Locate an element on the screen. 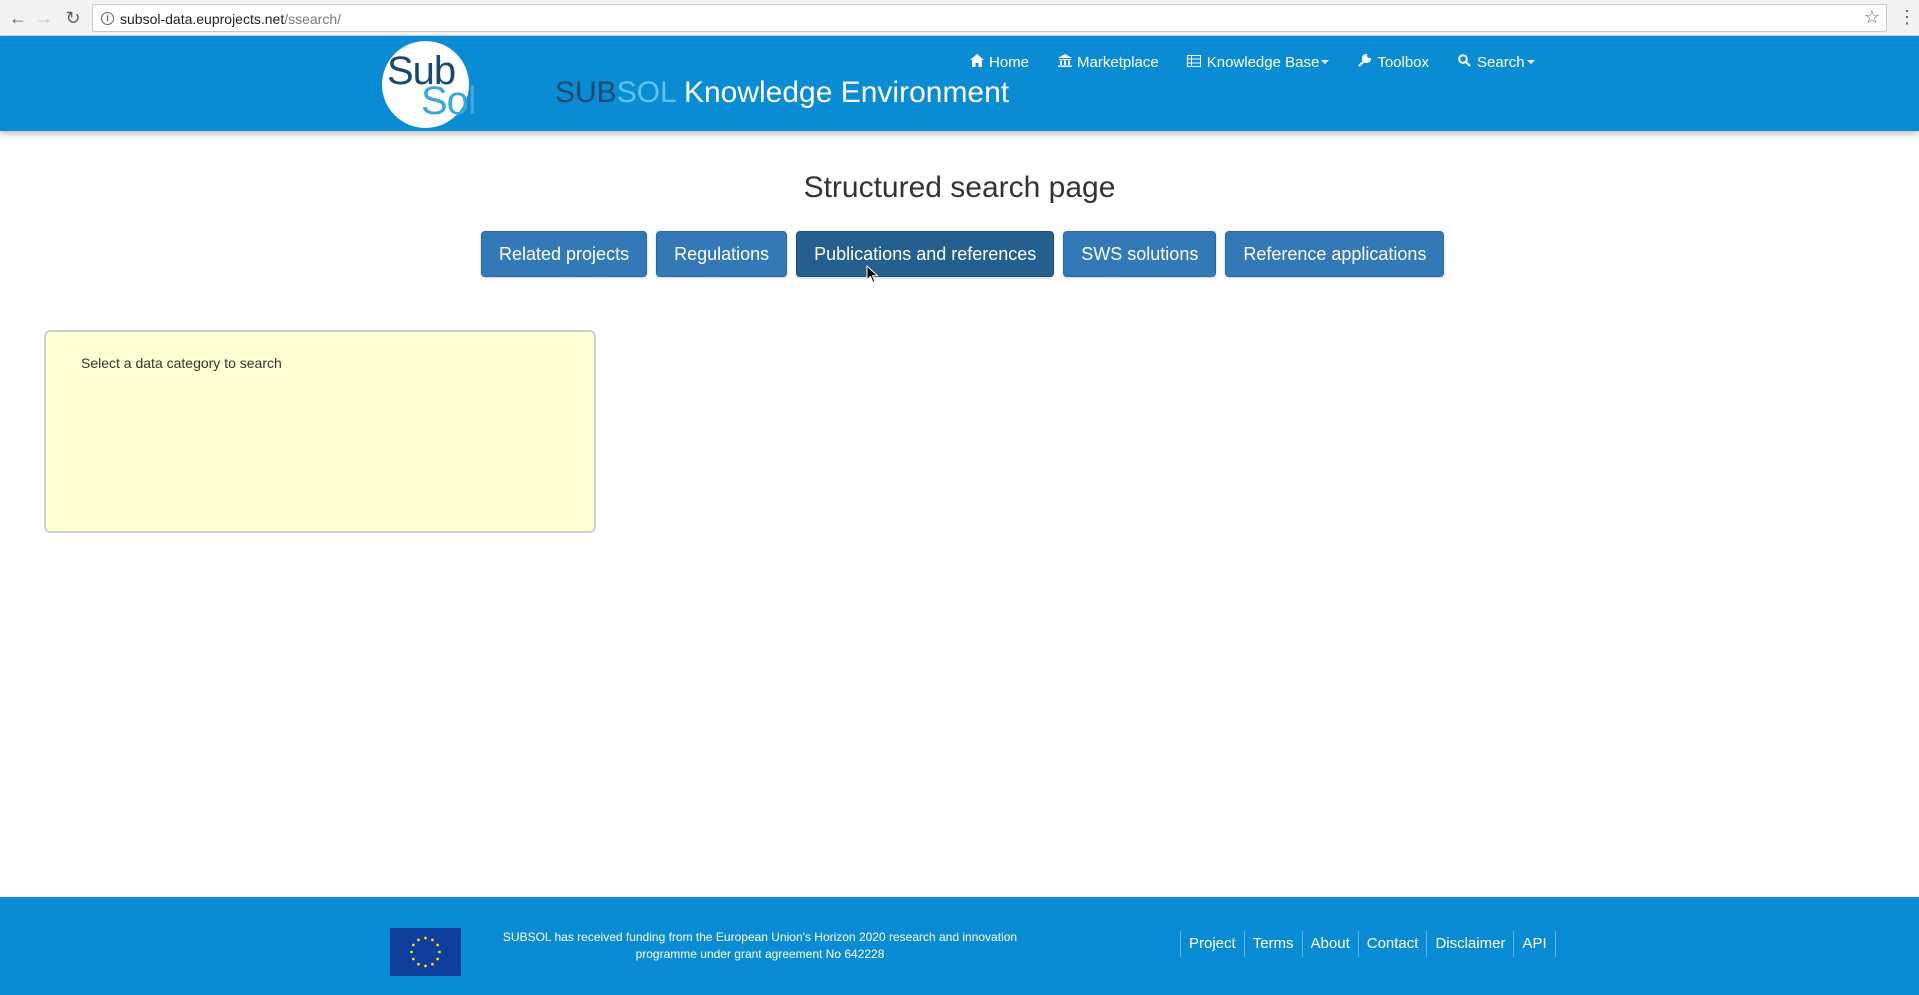 The width and height of the screenshot is (1919, 995). eu-flag-icon is located at coordinates (425, 952).